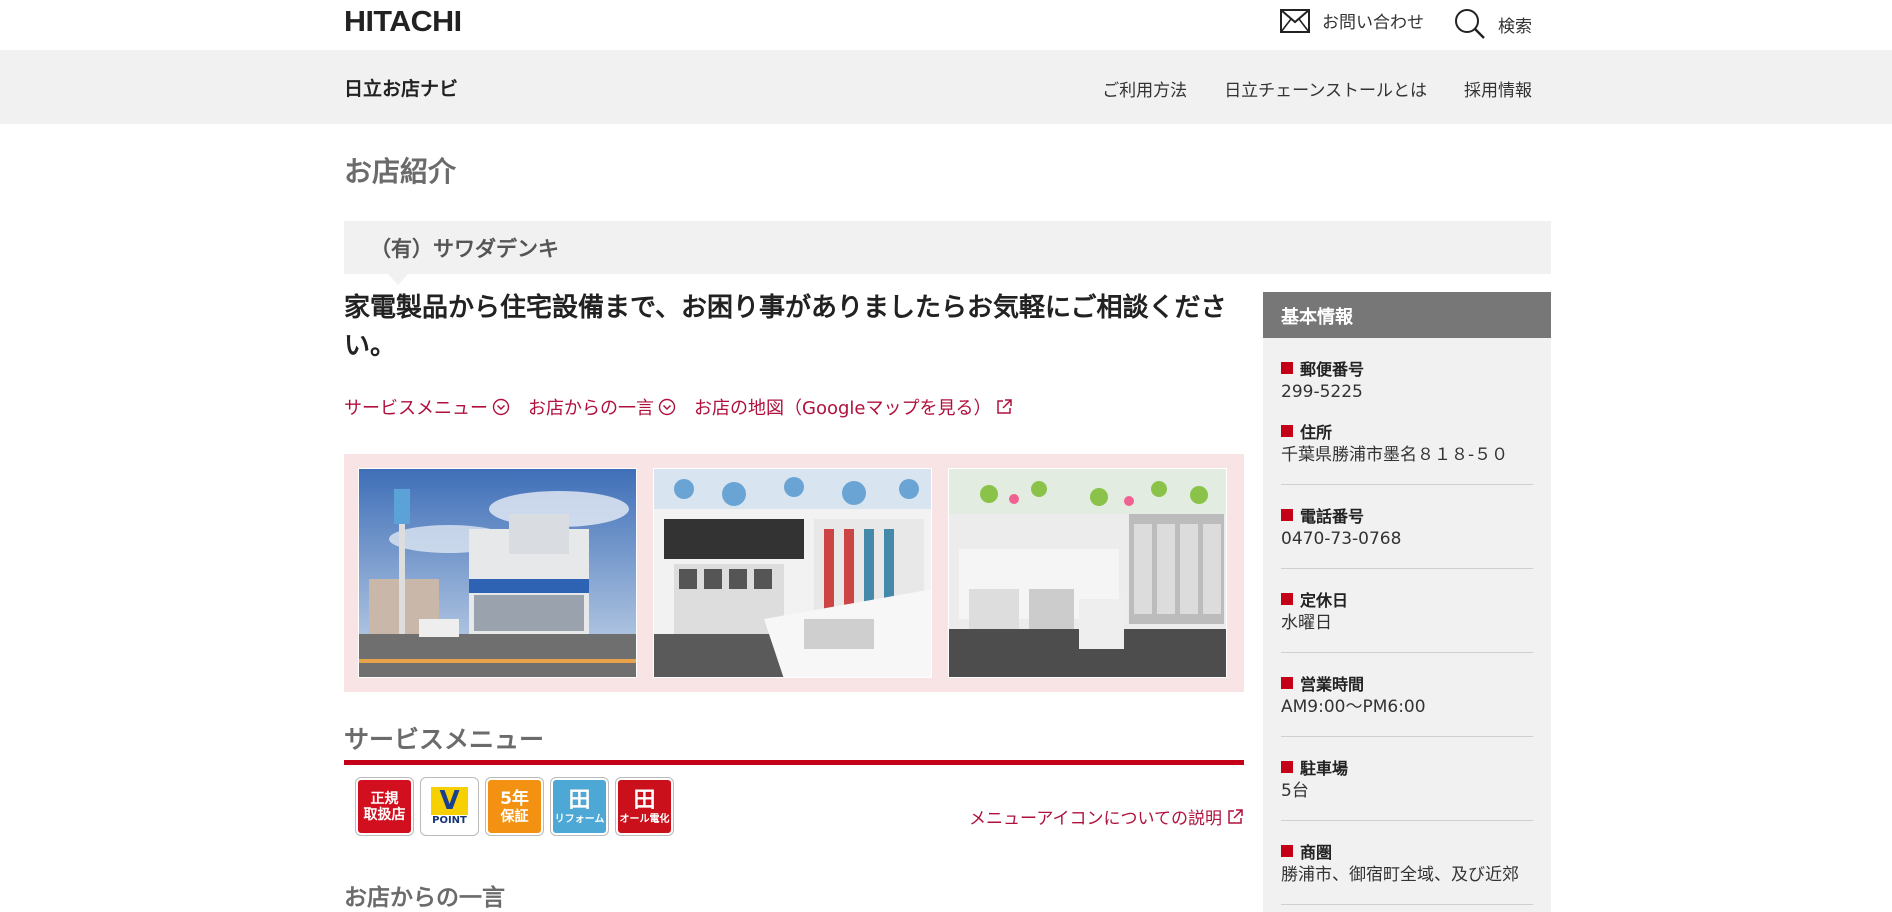 This screenshot has width=1892, height=912. Describe the element at coordinates (497, 573) in the screenshot. I see `shop-photo-exterior` at that location.